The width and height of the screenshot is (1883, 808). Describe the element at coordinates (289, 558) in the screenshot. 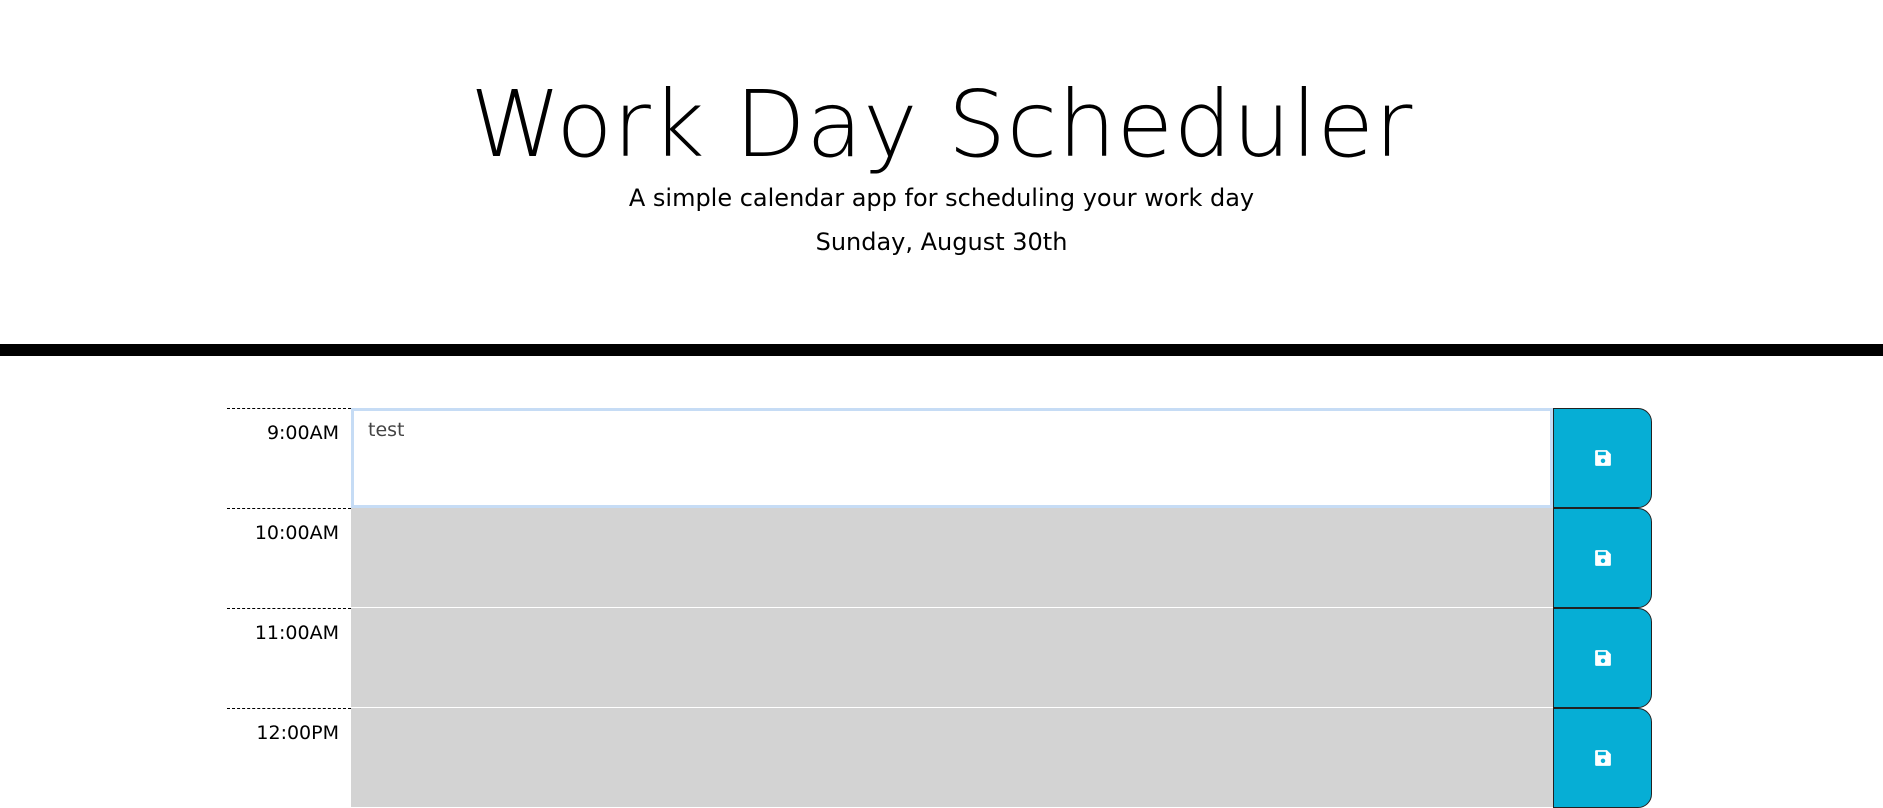

I see `hour-label: 10:00AM` at that location.